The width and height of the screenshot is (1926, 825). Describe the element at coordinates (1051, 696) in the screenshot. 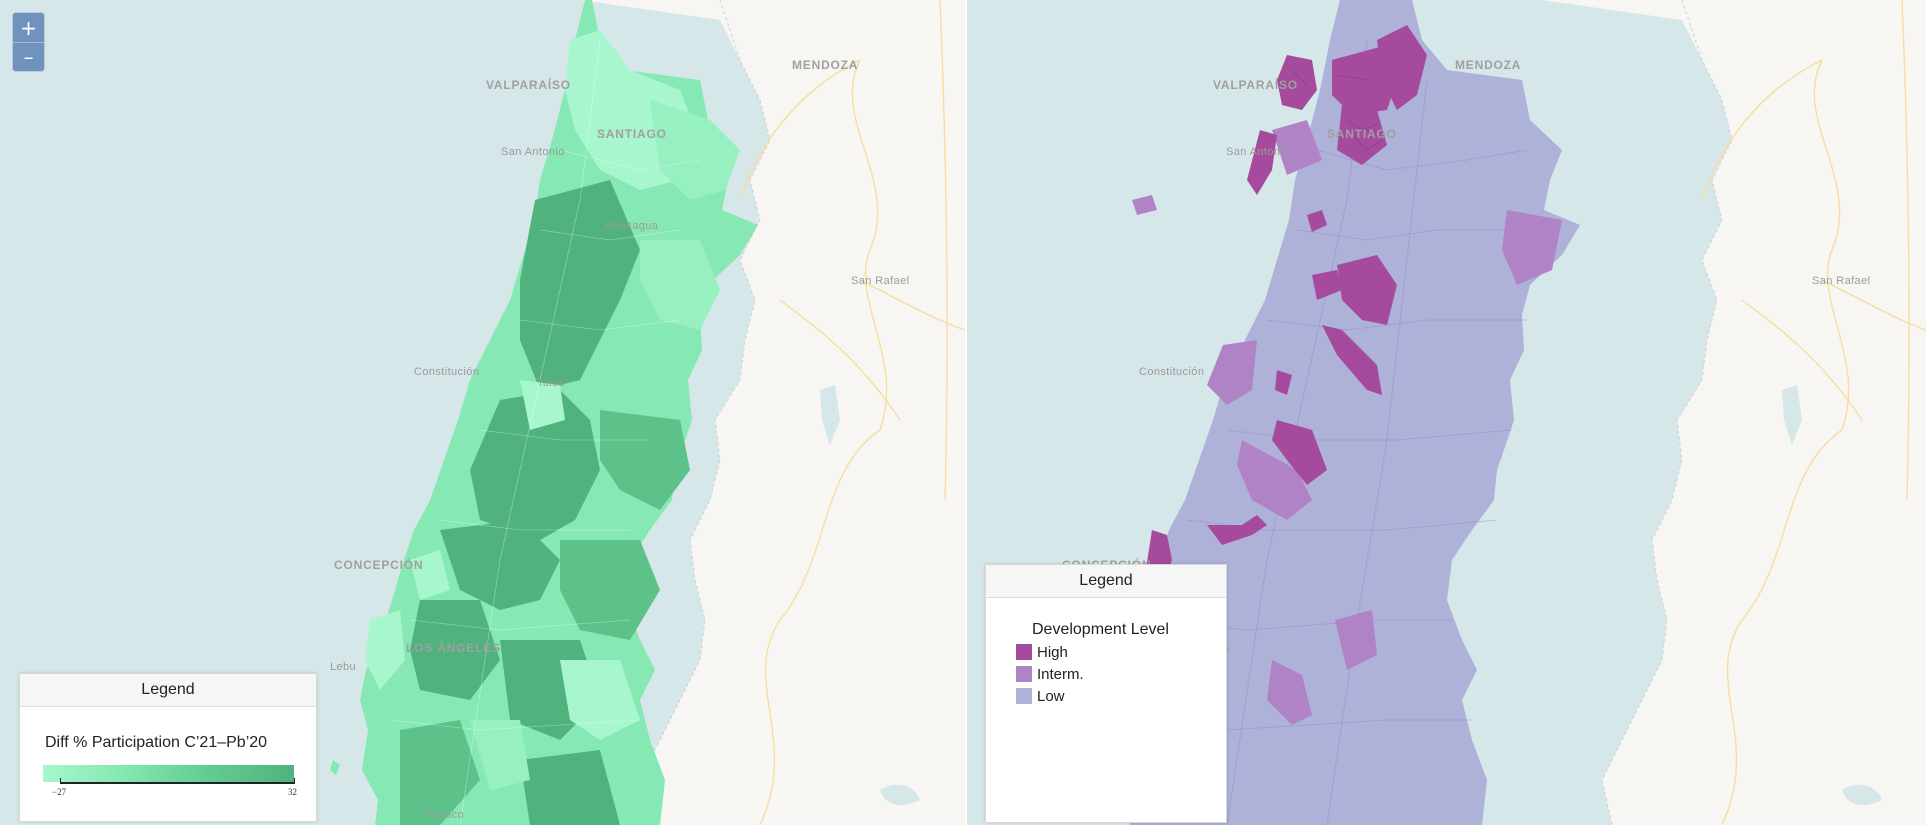

I see `legend-label: Low` at that location.